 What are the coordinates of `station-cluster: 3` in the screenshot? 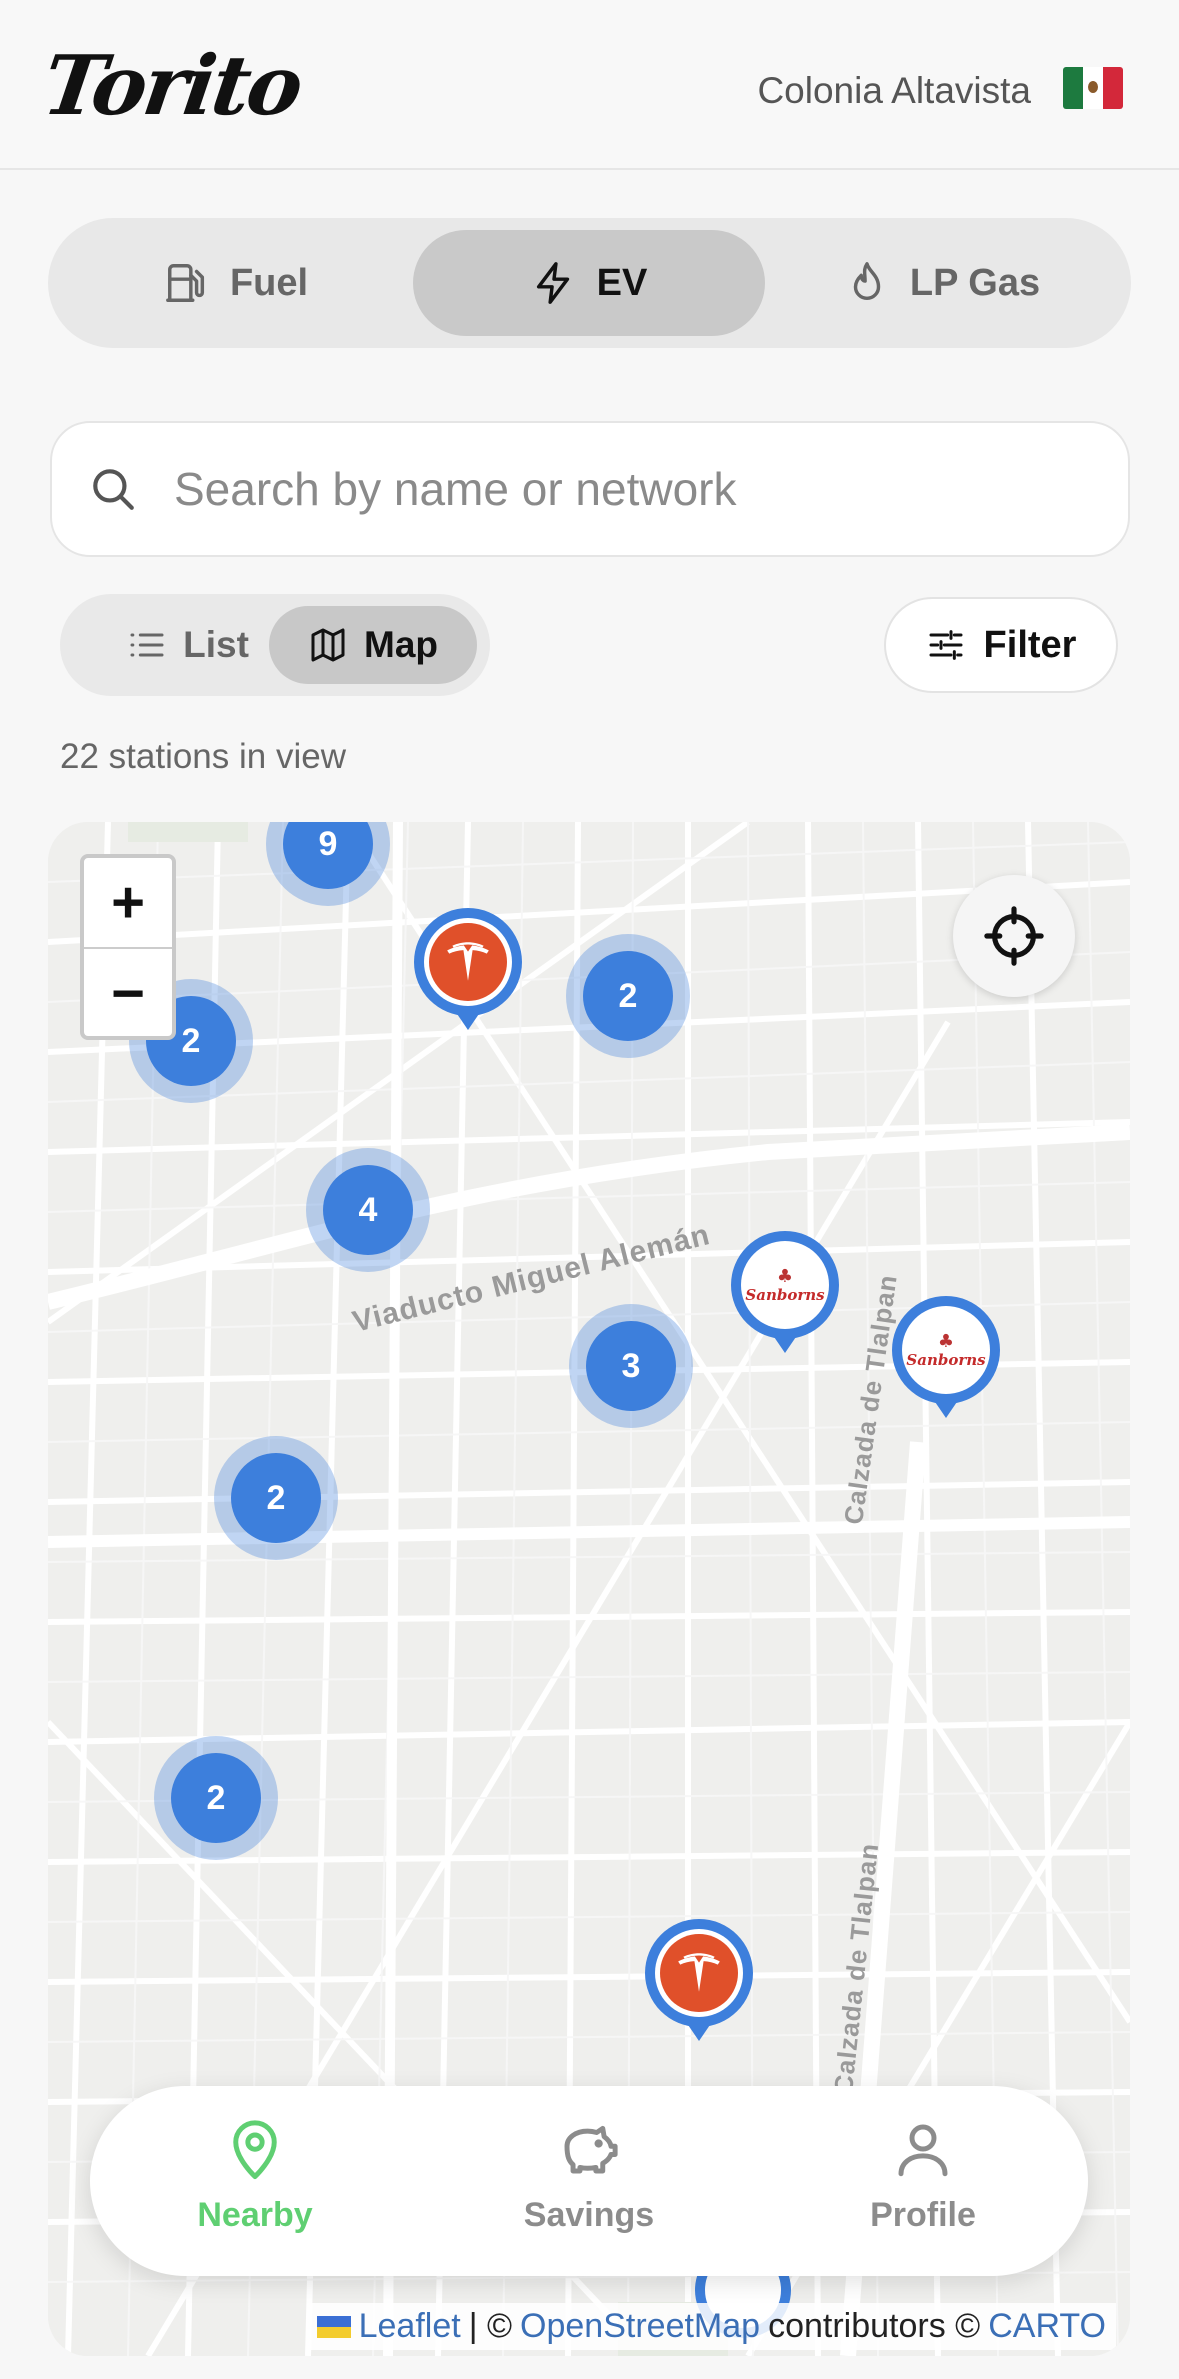 It's located at (631, 1366).